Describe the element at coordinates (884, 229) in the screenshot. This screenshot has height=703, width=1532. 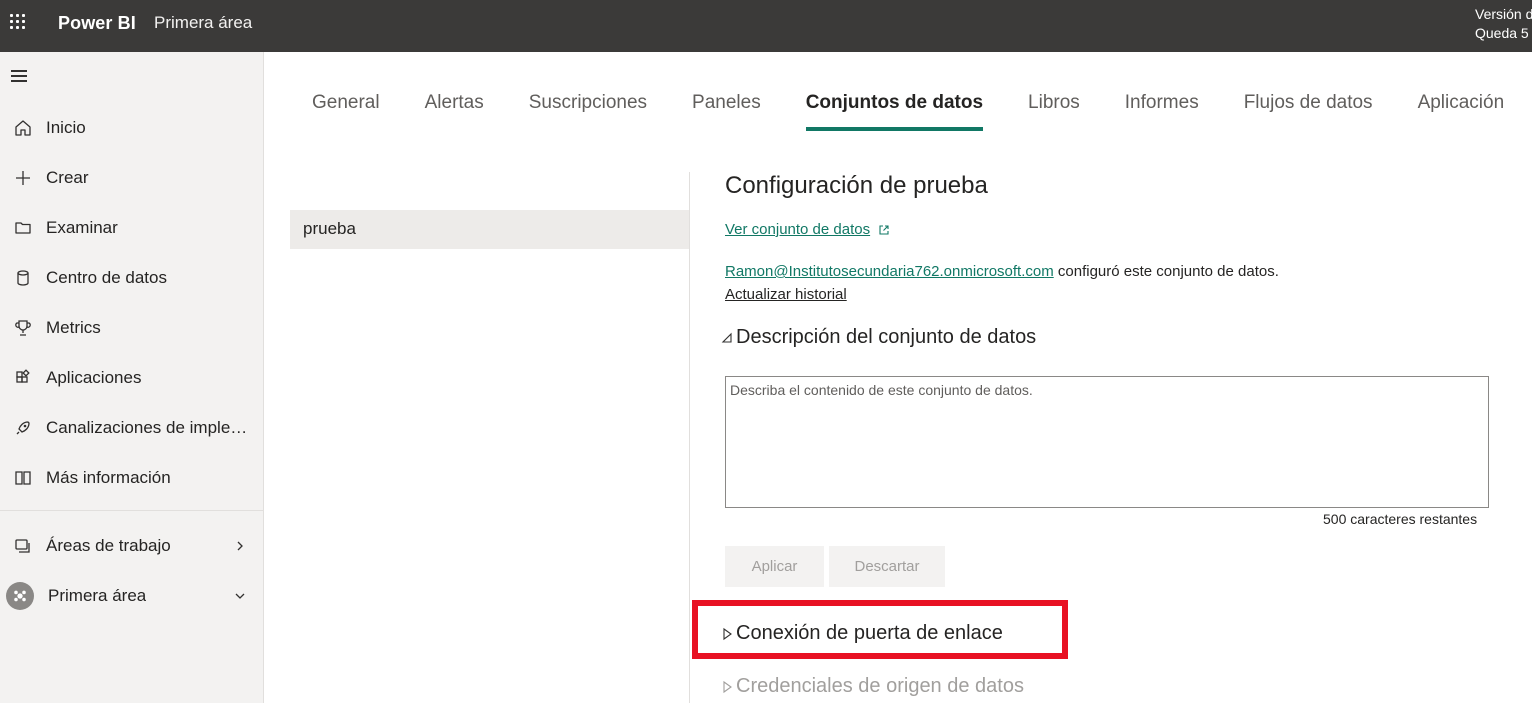
I see `external-link-icon` at that location.